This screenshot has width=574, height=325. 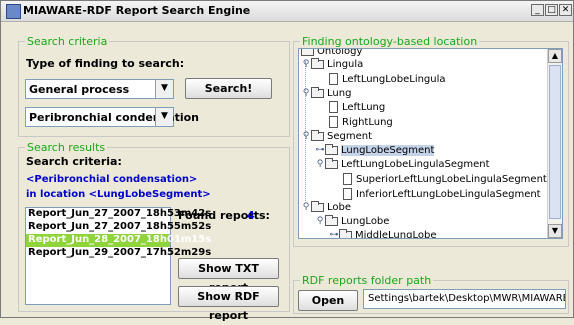 What do you see at coordinates (118, 240) in the screenshot?
I see `list-item-selected: Report_Jun_28_2007_18h01m15s` at bounding box center [118, 240].